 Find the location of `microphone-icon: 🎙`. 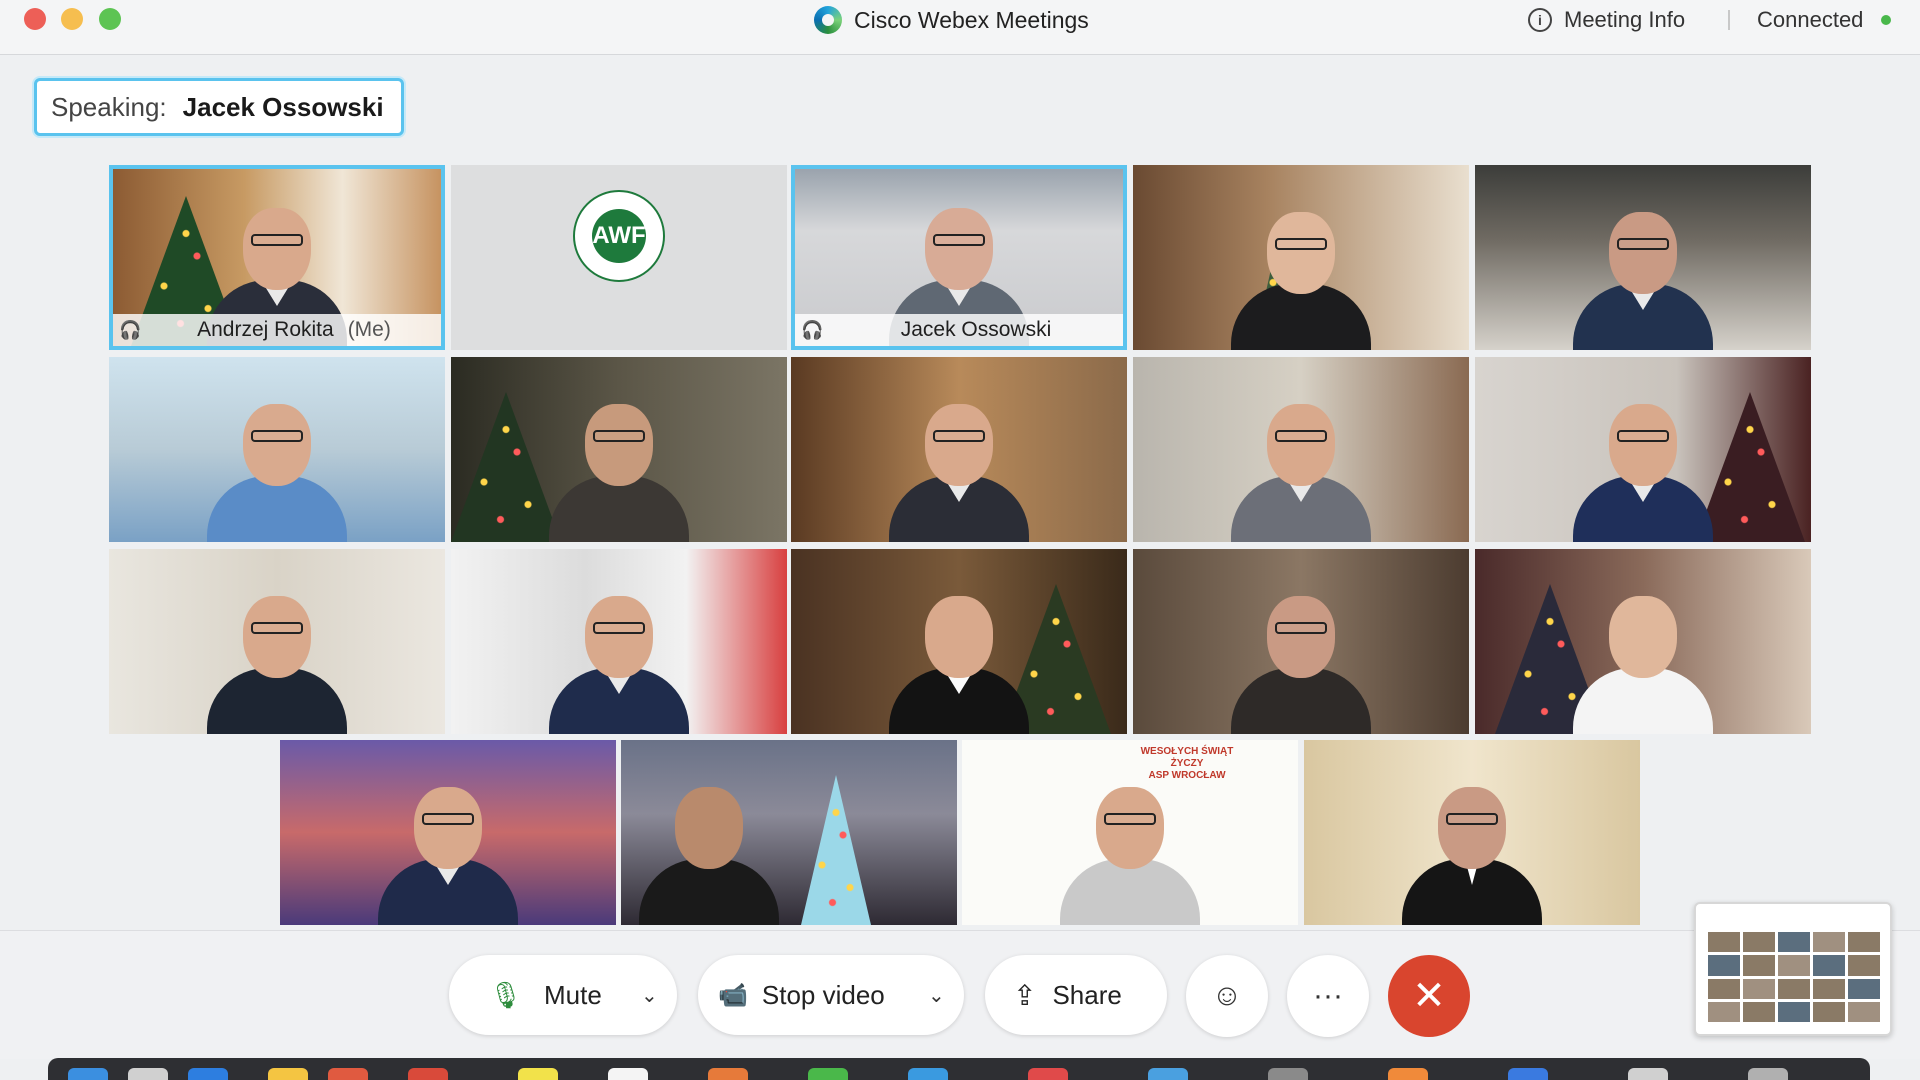

microphone-icon: 🎙 is located at coordinates (506, 994).